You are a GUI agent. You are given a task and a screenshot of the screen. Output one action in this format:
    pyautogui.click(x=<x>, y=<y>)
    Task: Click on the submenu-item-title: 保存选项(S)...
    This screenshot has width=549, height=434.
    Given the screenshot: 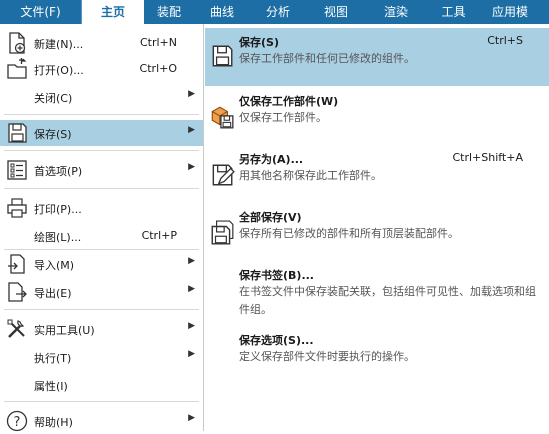 What is the action you would take?
    pyautogui.click(x=276, y=340)
    